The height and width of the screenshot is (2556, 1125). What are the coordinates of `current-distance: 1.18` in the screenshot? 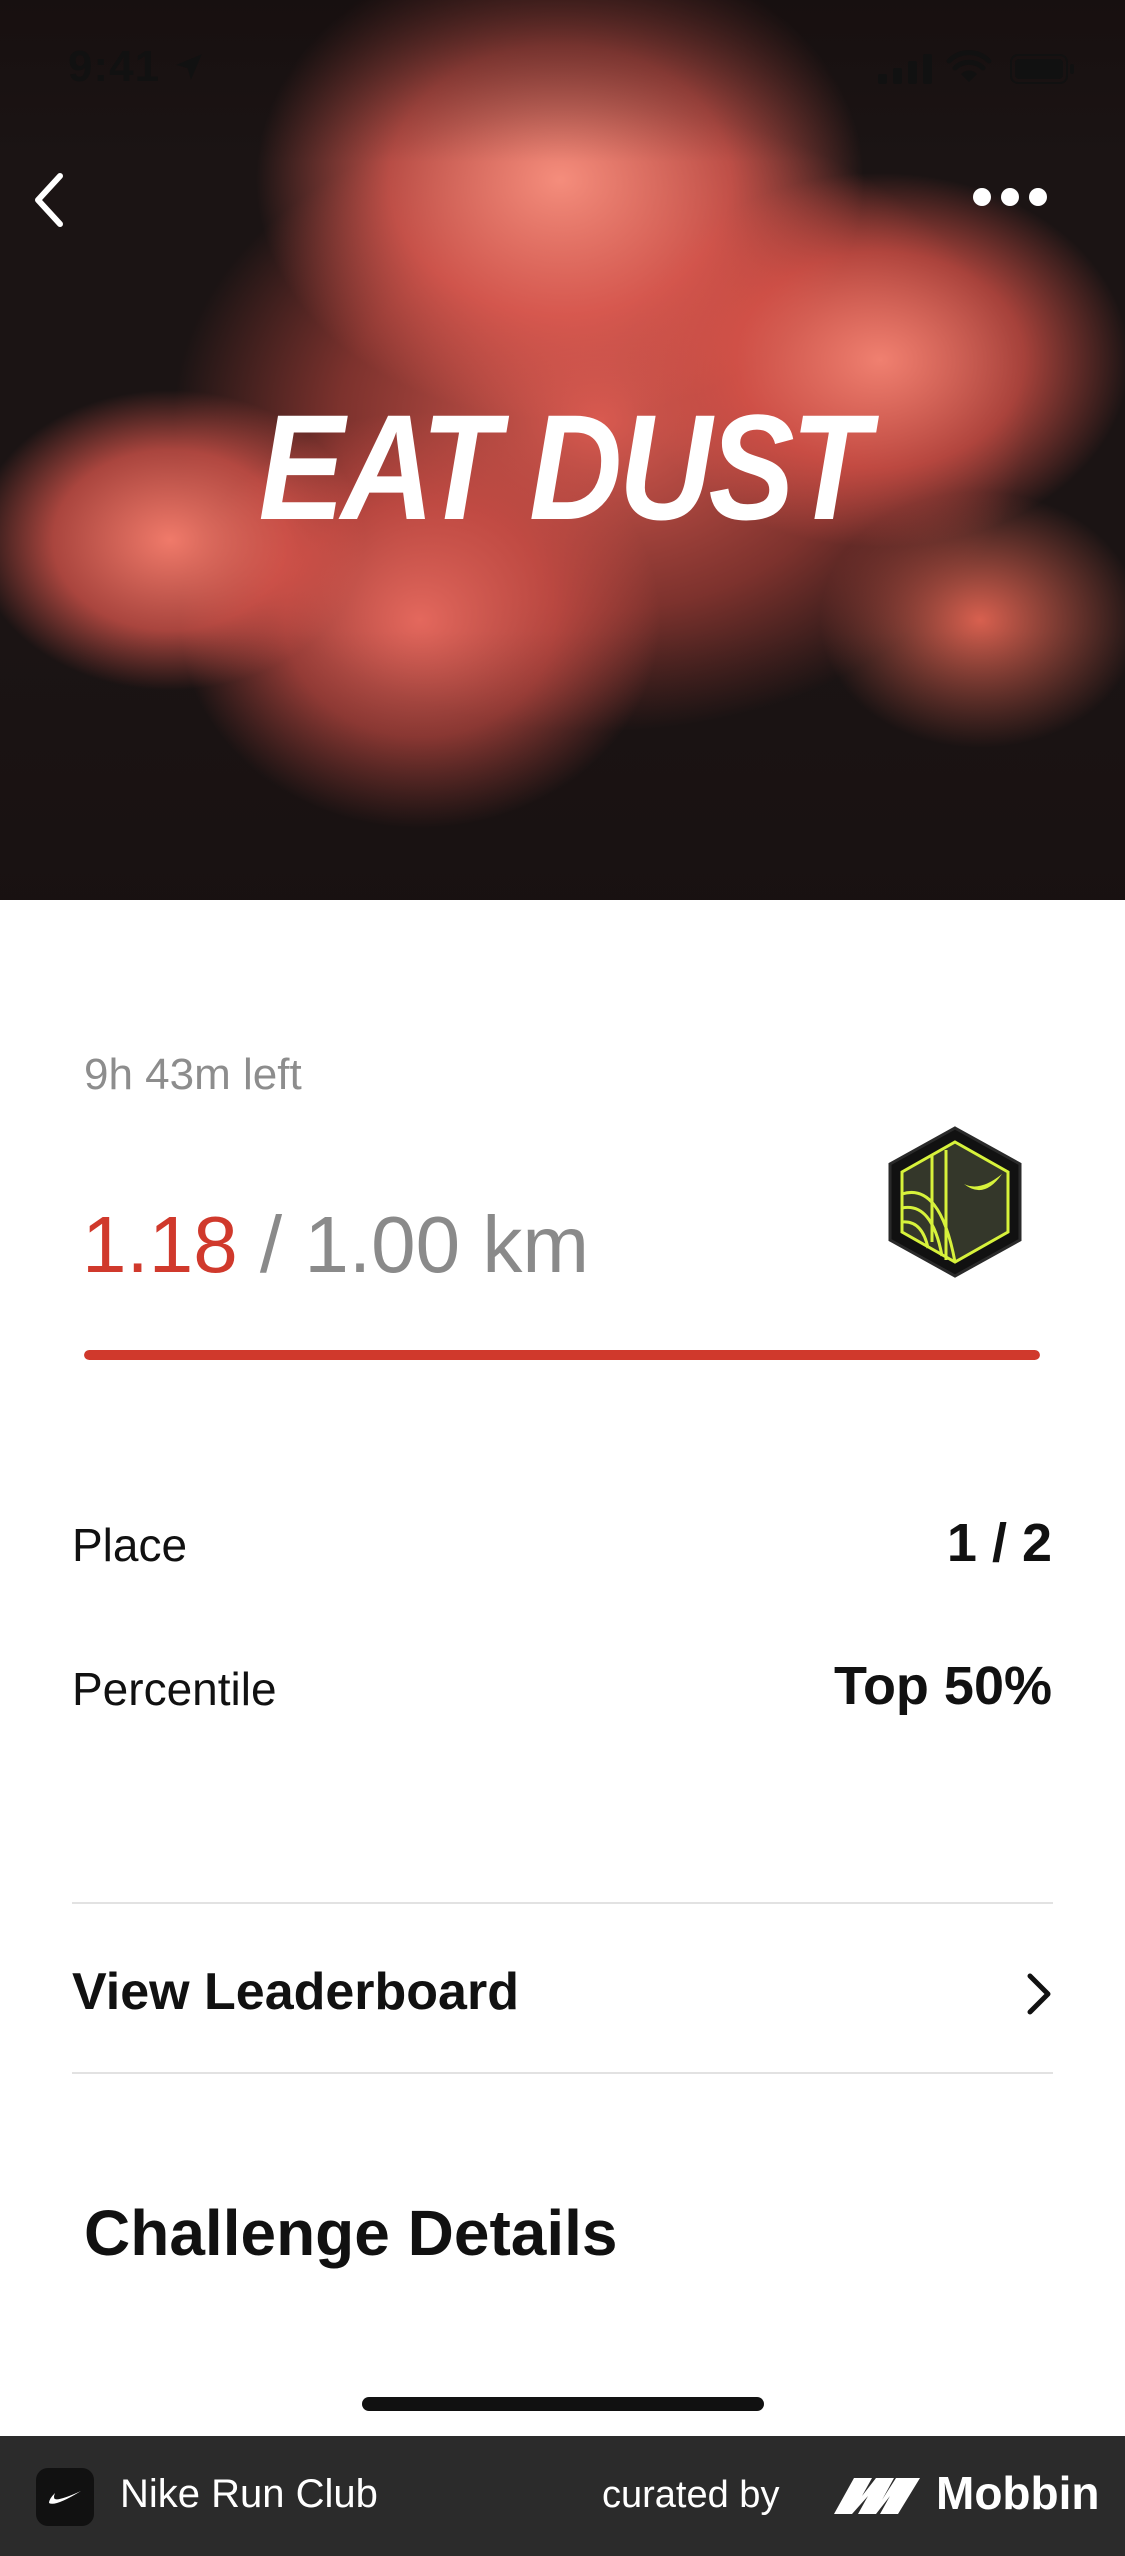 It's located at (160, 1244).